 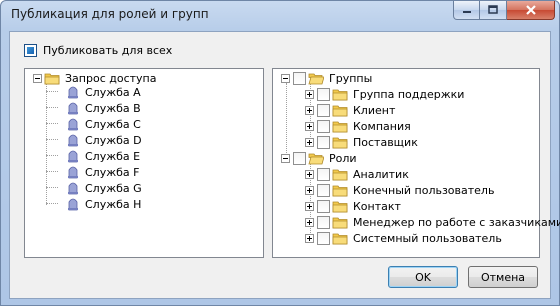 What do you see at coordinates (385, 142) in the screenshot?
I see `tree-node-label: Поставщик` at bounding box center [385, 142].